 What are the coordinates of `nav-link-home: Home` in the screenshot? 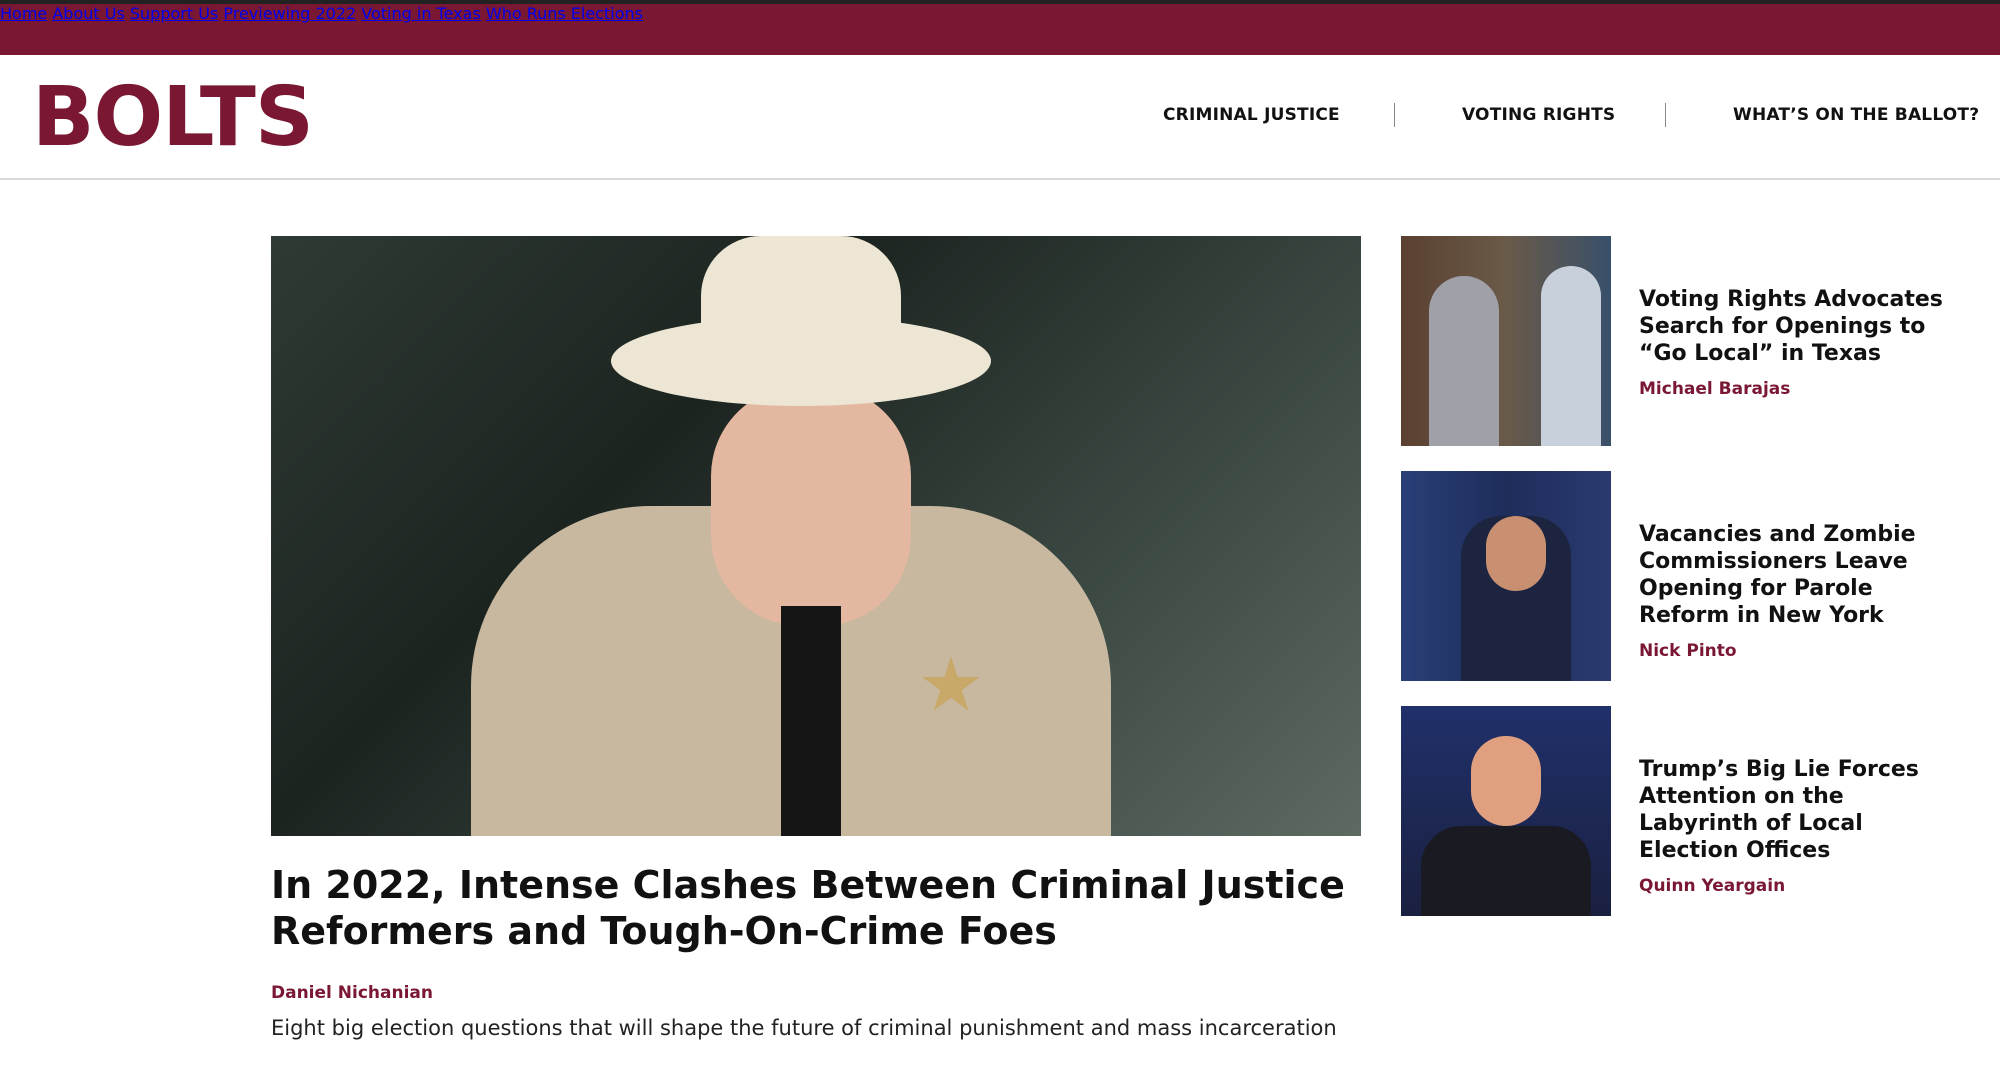 It's located at (23, 13).